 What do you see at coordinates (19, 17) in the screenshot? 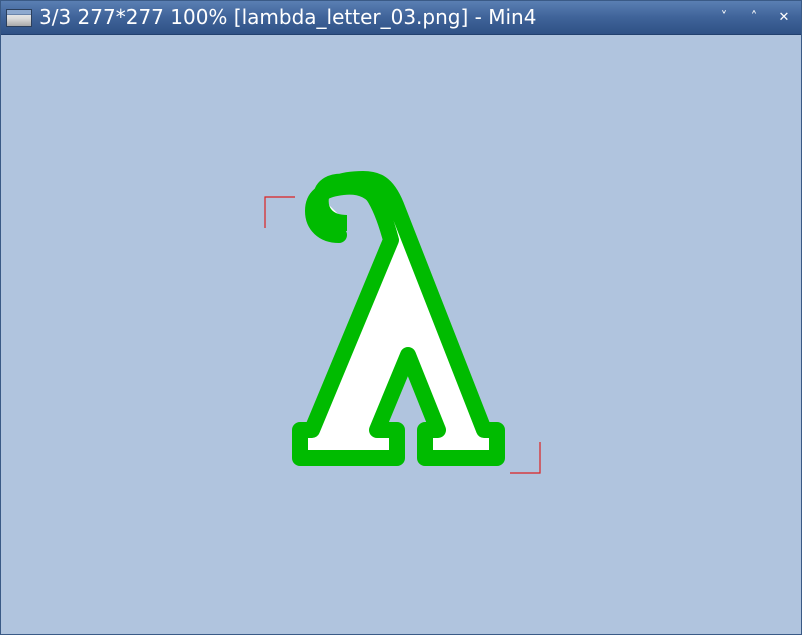
I see `window-app-icon` at bounding box center [19, 17].